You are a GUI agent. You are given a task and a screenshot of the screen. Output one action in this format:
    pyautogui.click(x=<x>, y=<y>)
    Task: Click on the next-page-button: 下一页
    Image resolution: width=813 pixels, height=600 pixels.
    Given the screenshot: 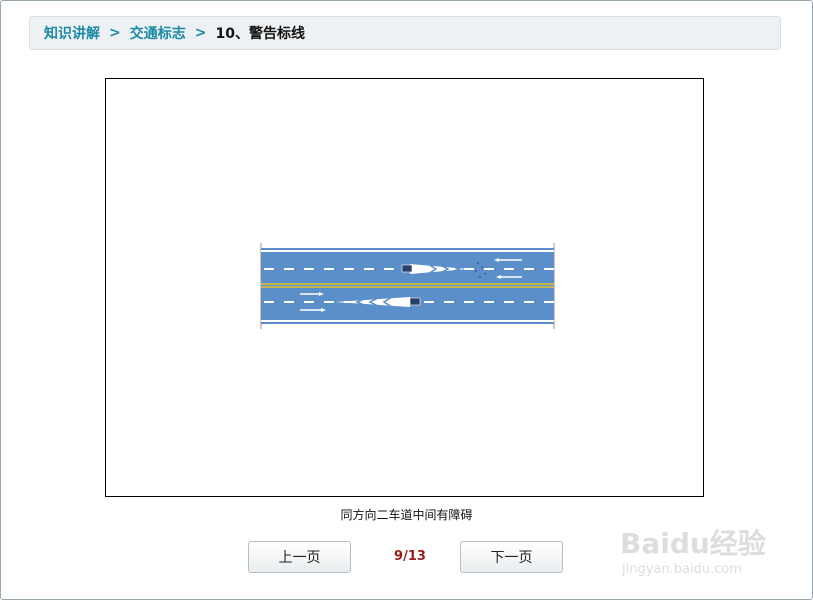 What is the action you would take?
    pyautogui.click(x=511, y=557)
    